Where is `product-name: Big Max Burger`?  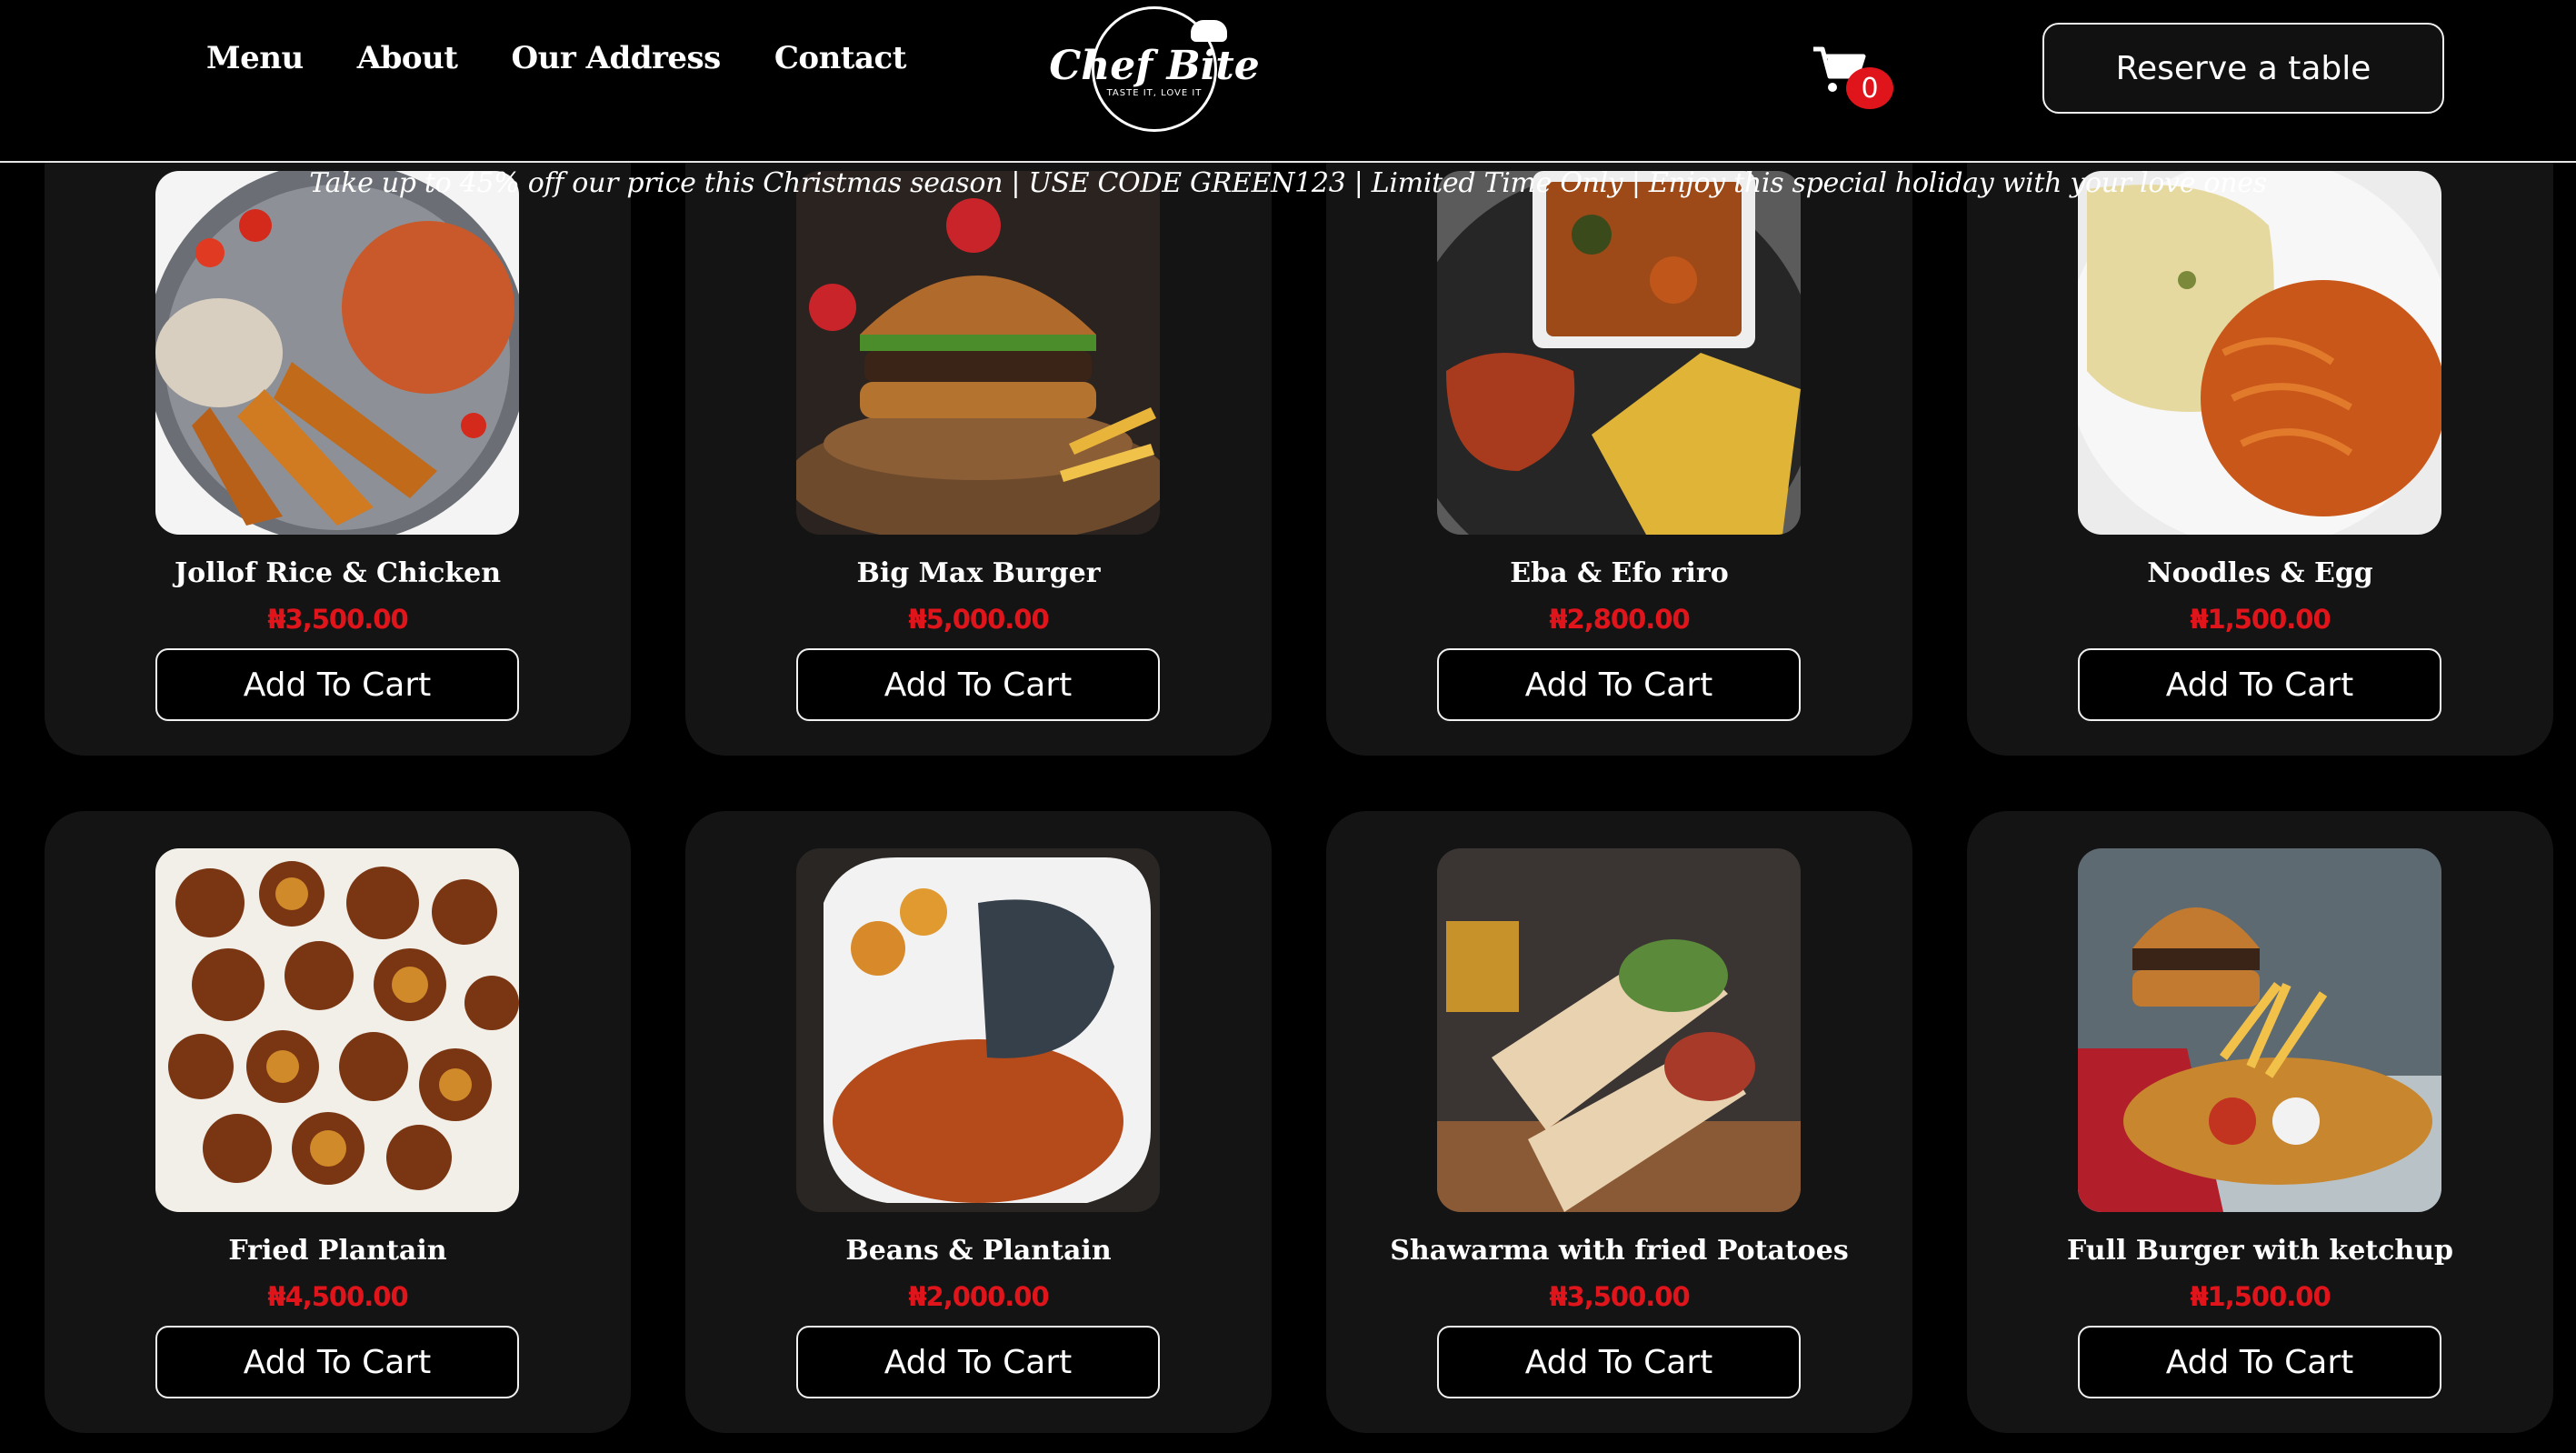 product-name: Big Max Burger is located at coordinates (978, 573).